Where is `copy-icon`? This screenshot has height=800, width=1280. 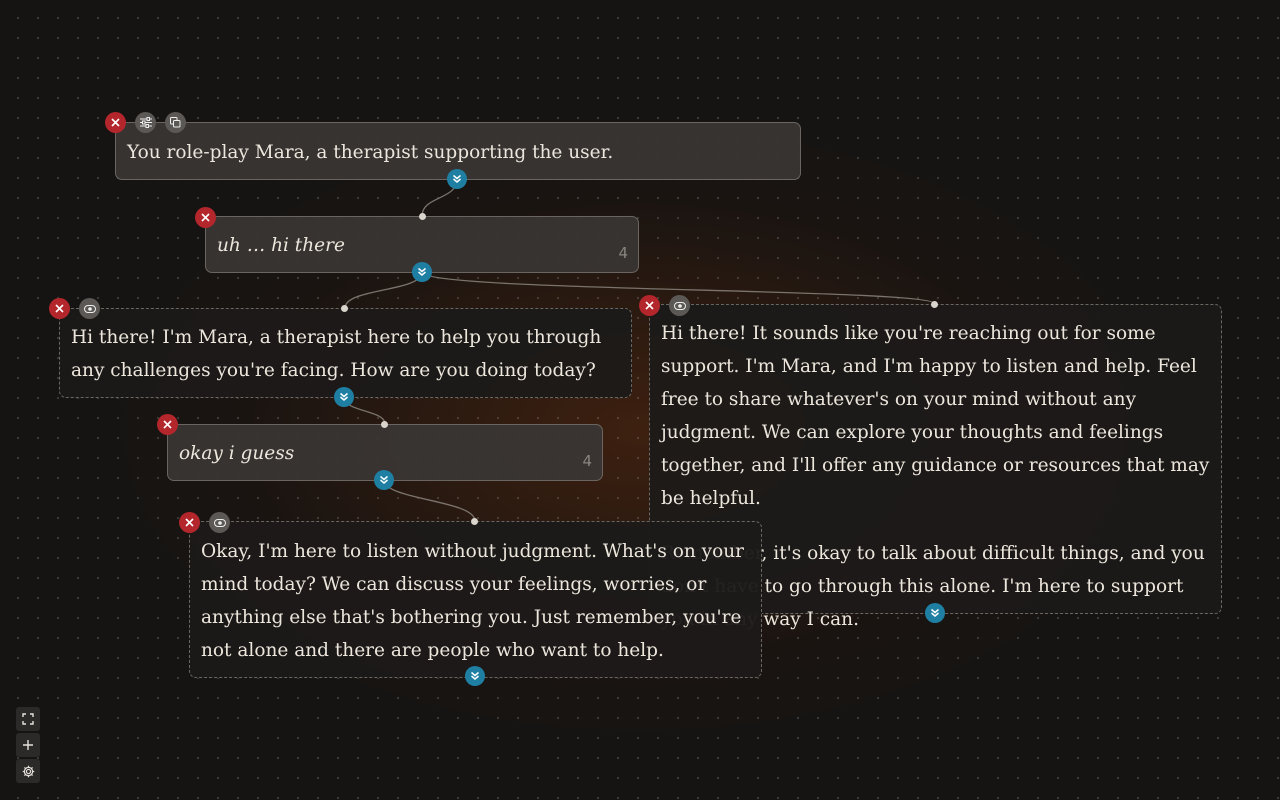
copy-icon is located at coordinates (175, 122).